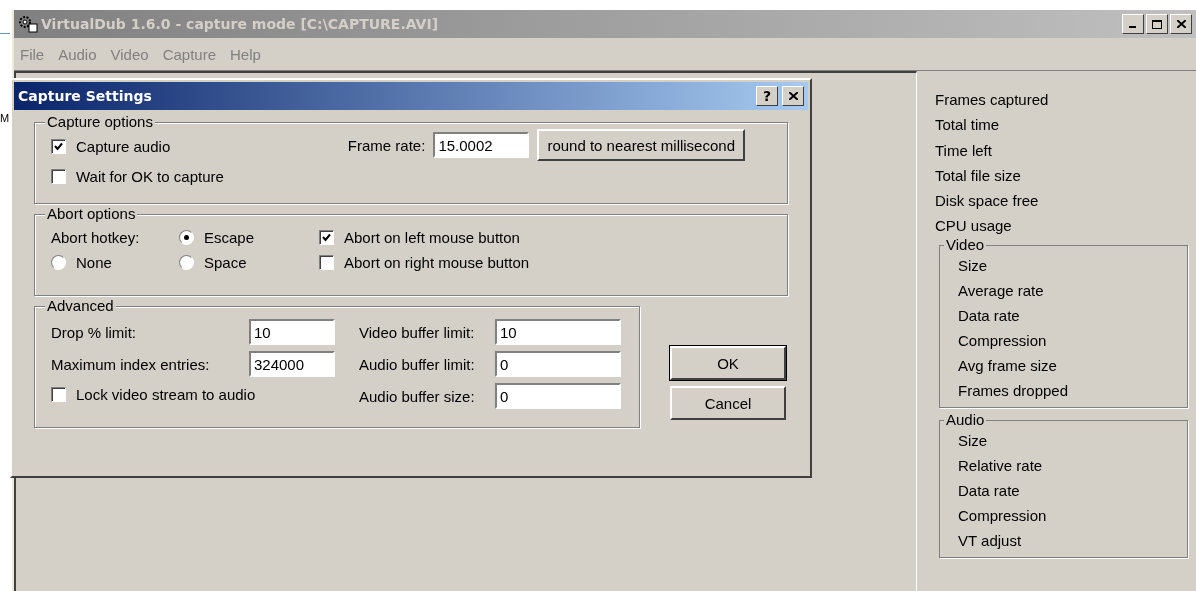 This screenshot has height=591, width=1196. Describe the element at coordinates (641, 145) in the screenshot. I see `round-button: round to nearest millisecond` at that location.